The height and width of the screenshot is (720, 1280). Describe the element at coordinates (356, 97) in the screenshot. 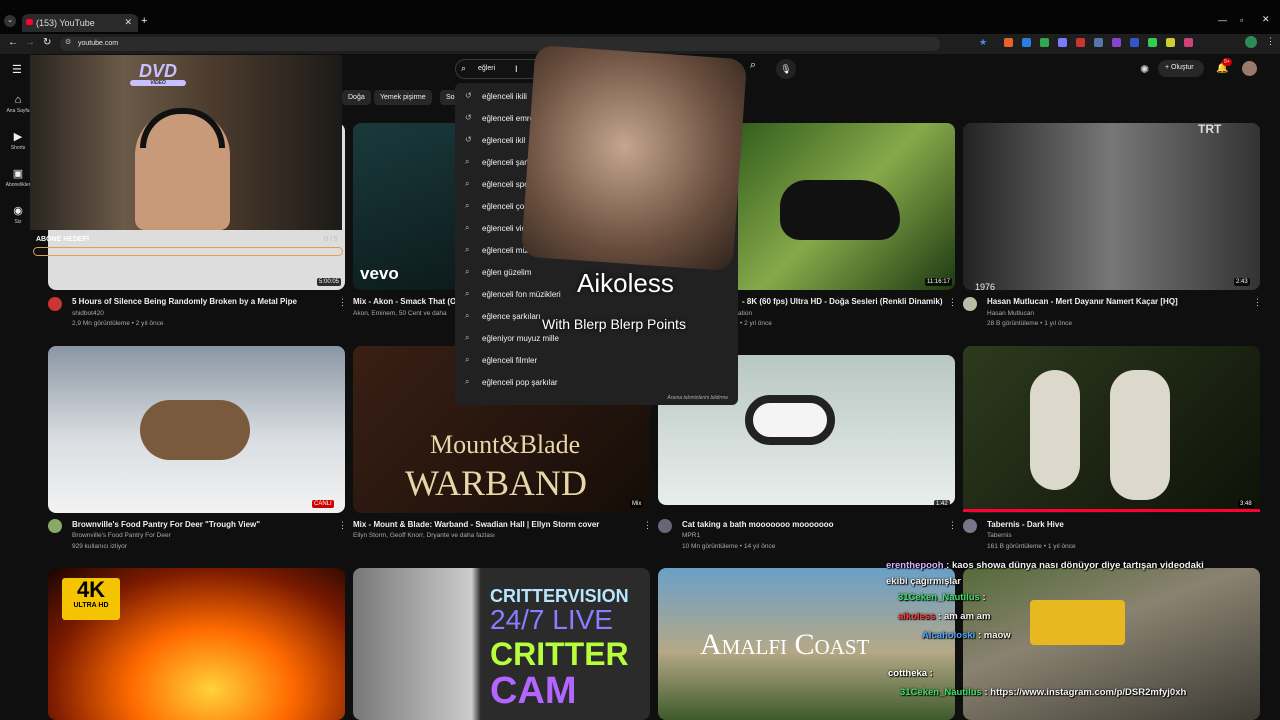

I see `chip-nature: Doğa` at that location.